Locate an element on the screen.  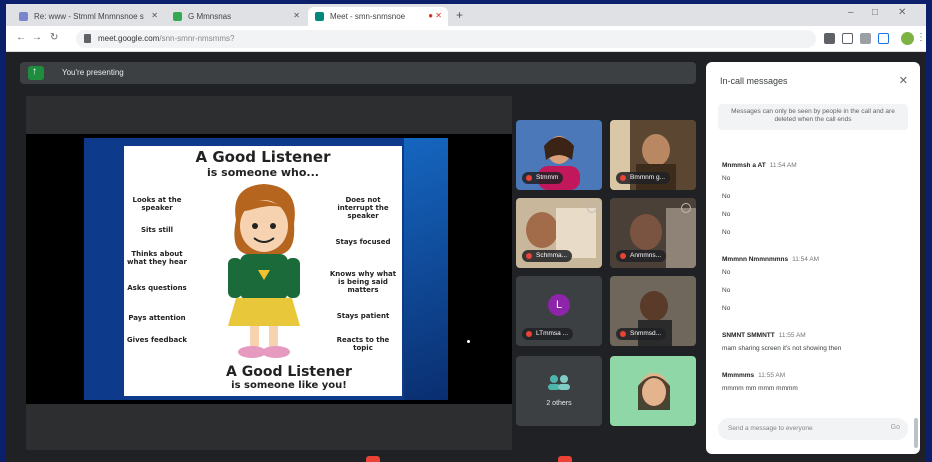
message-group: Mmmmms 11:55 AM mmmm mm mmm mmmm is located at coordinates (815, 387).